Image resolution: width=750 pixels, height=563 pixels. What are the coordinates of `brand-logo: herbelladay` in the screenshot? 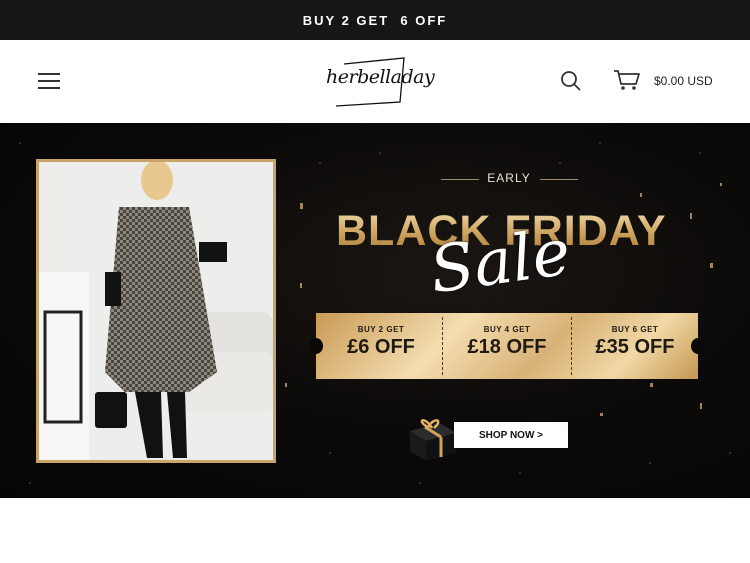 It's located at (380, 82).